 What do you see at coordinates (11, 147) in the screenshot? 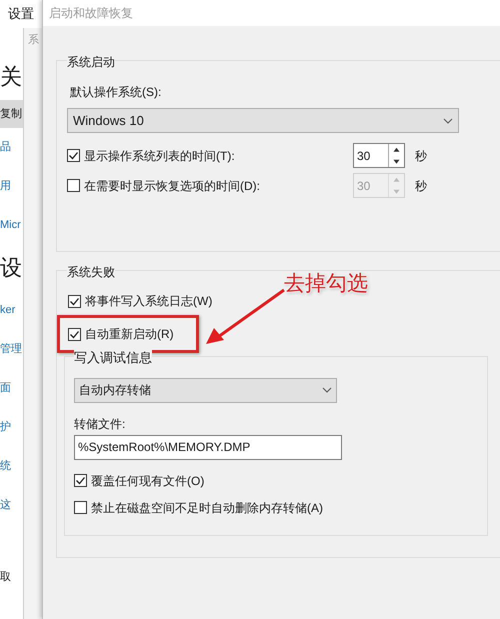
I see `nav-link: 品` at bounding box center [11, 147].